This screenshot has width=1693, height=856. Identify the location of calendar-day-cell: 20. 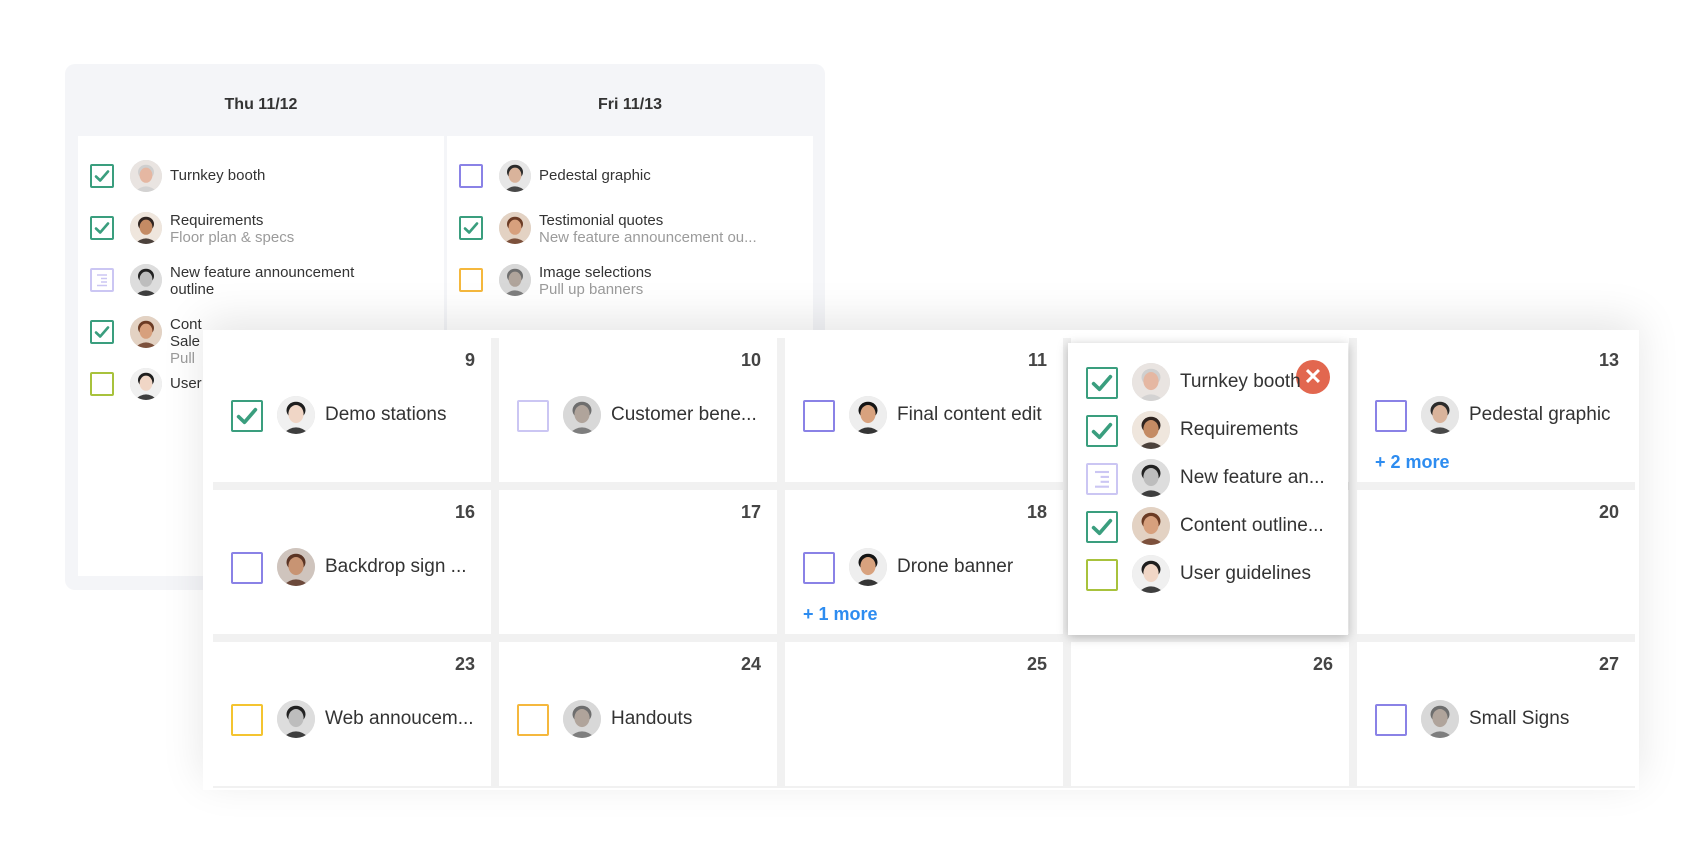
(1496, 562).